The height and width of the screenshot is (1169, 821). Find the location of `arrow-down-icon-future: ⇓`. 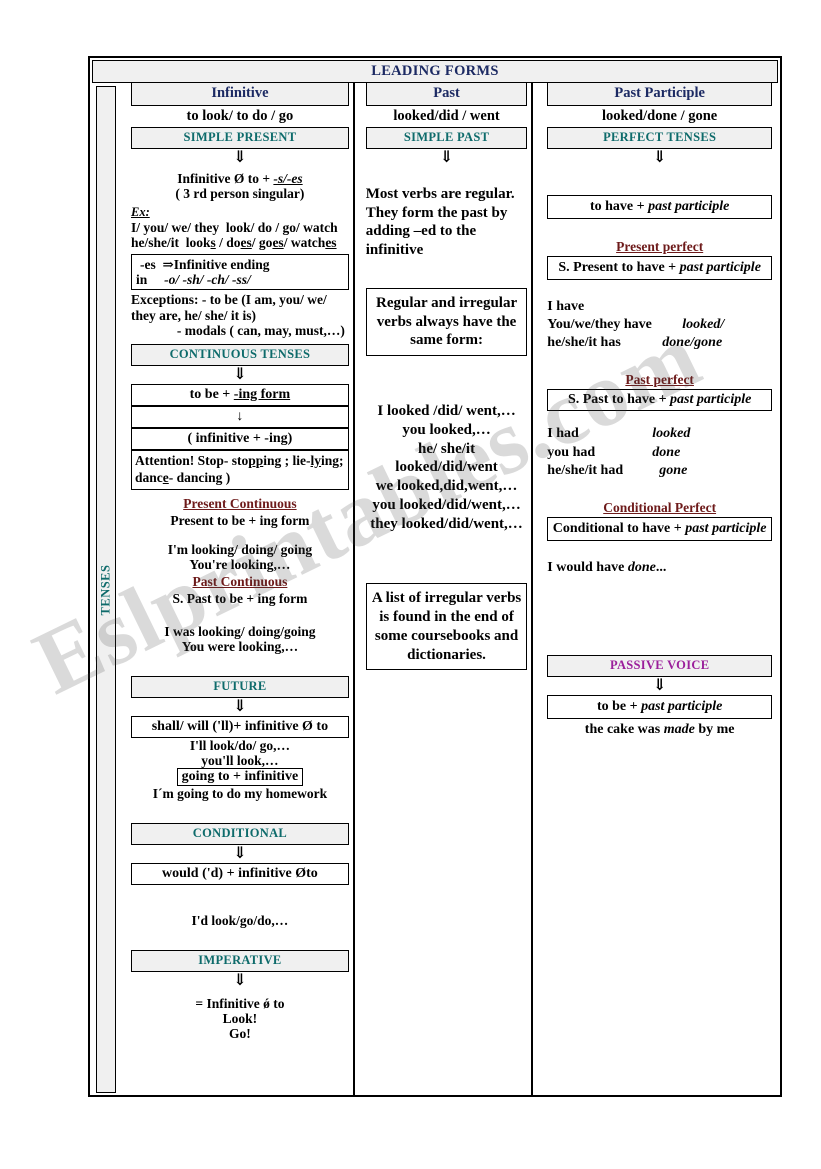

arrow-down-icon-future: ⇓ is located at coordinates (240, 707).